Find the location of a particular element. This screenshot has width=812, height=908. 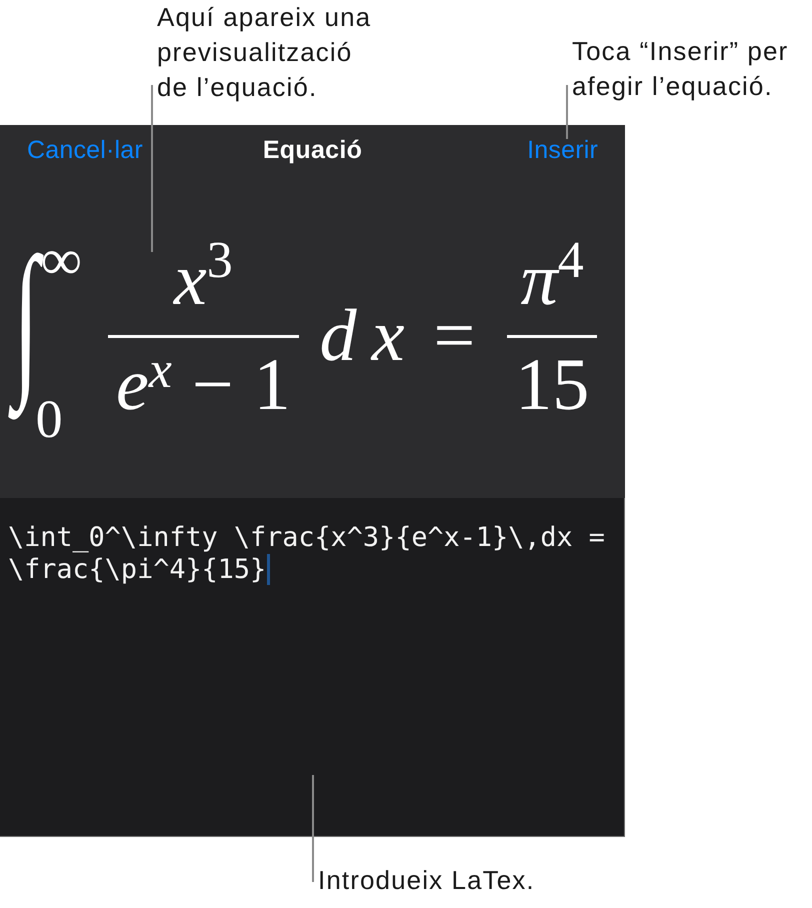

math-number: 15 is located at coordinates (552, 385).